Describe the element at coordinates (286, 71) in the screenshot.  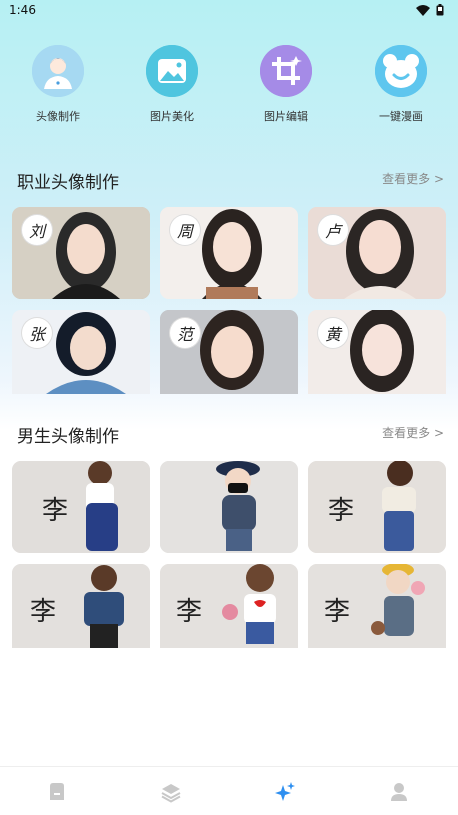
I see `crop-icon` at that location.